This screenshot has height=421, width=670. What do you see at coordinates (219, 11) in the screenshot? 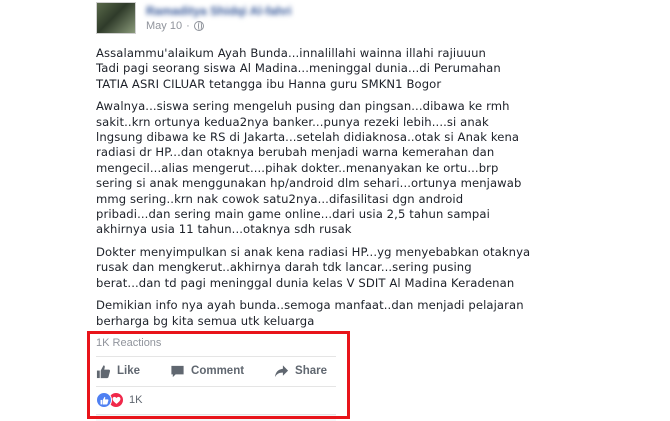
I see `author-name: Ramaditya Shidqi Al-fahri` at bounding box center [219, 11].